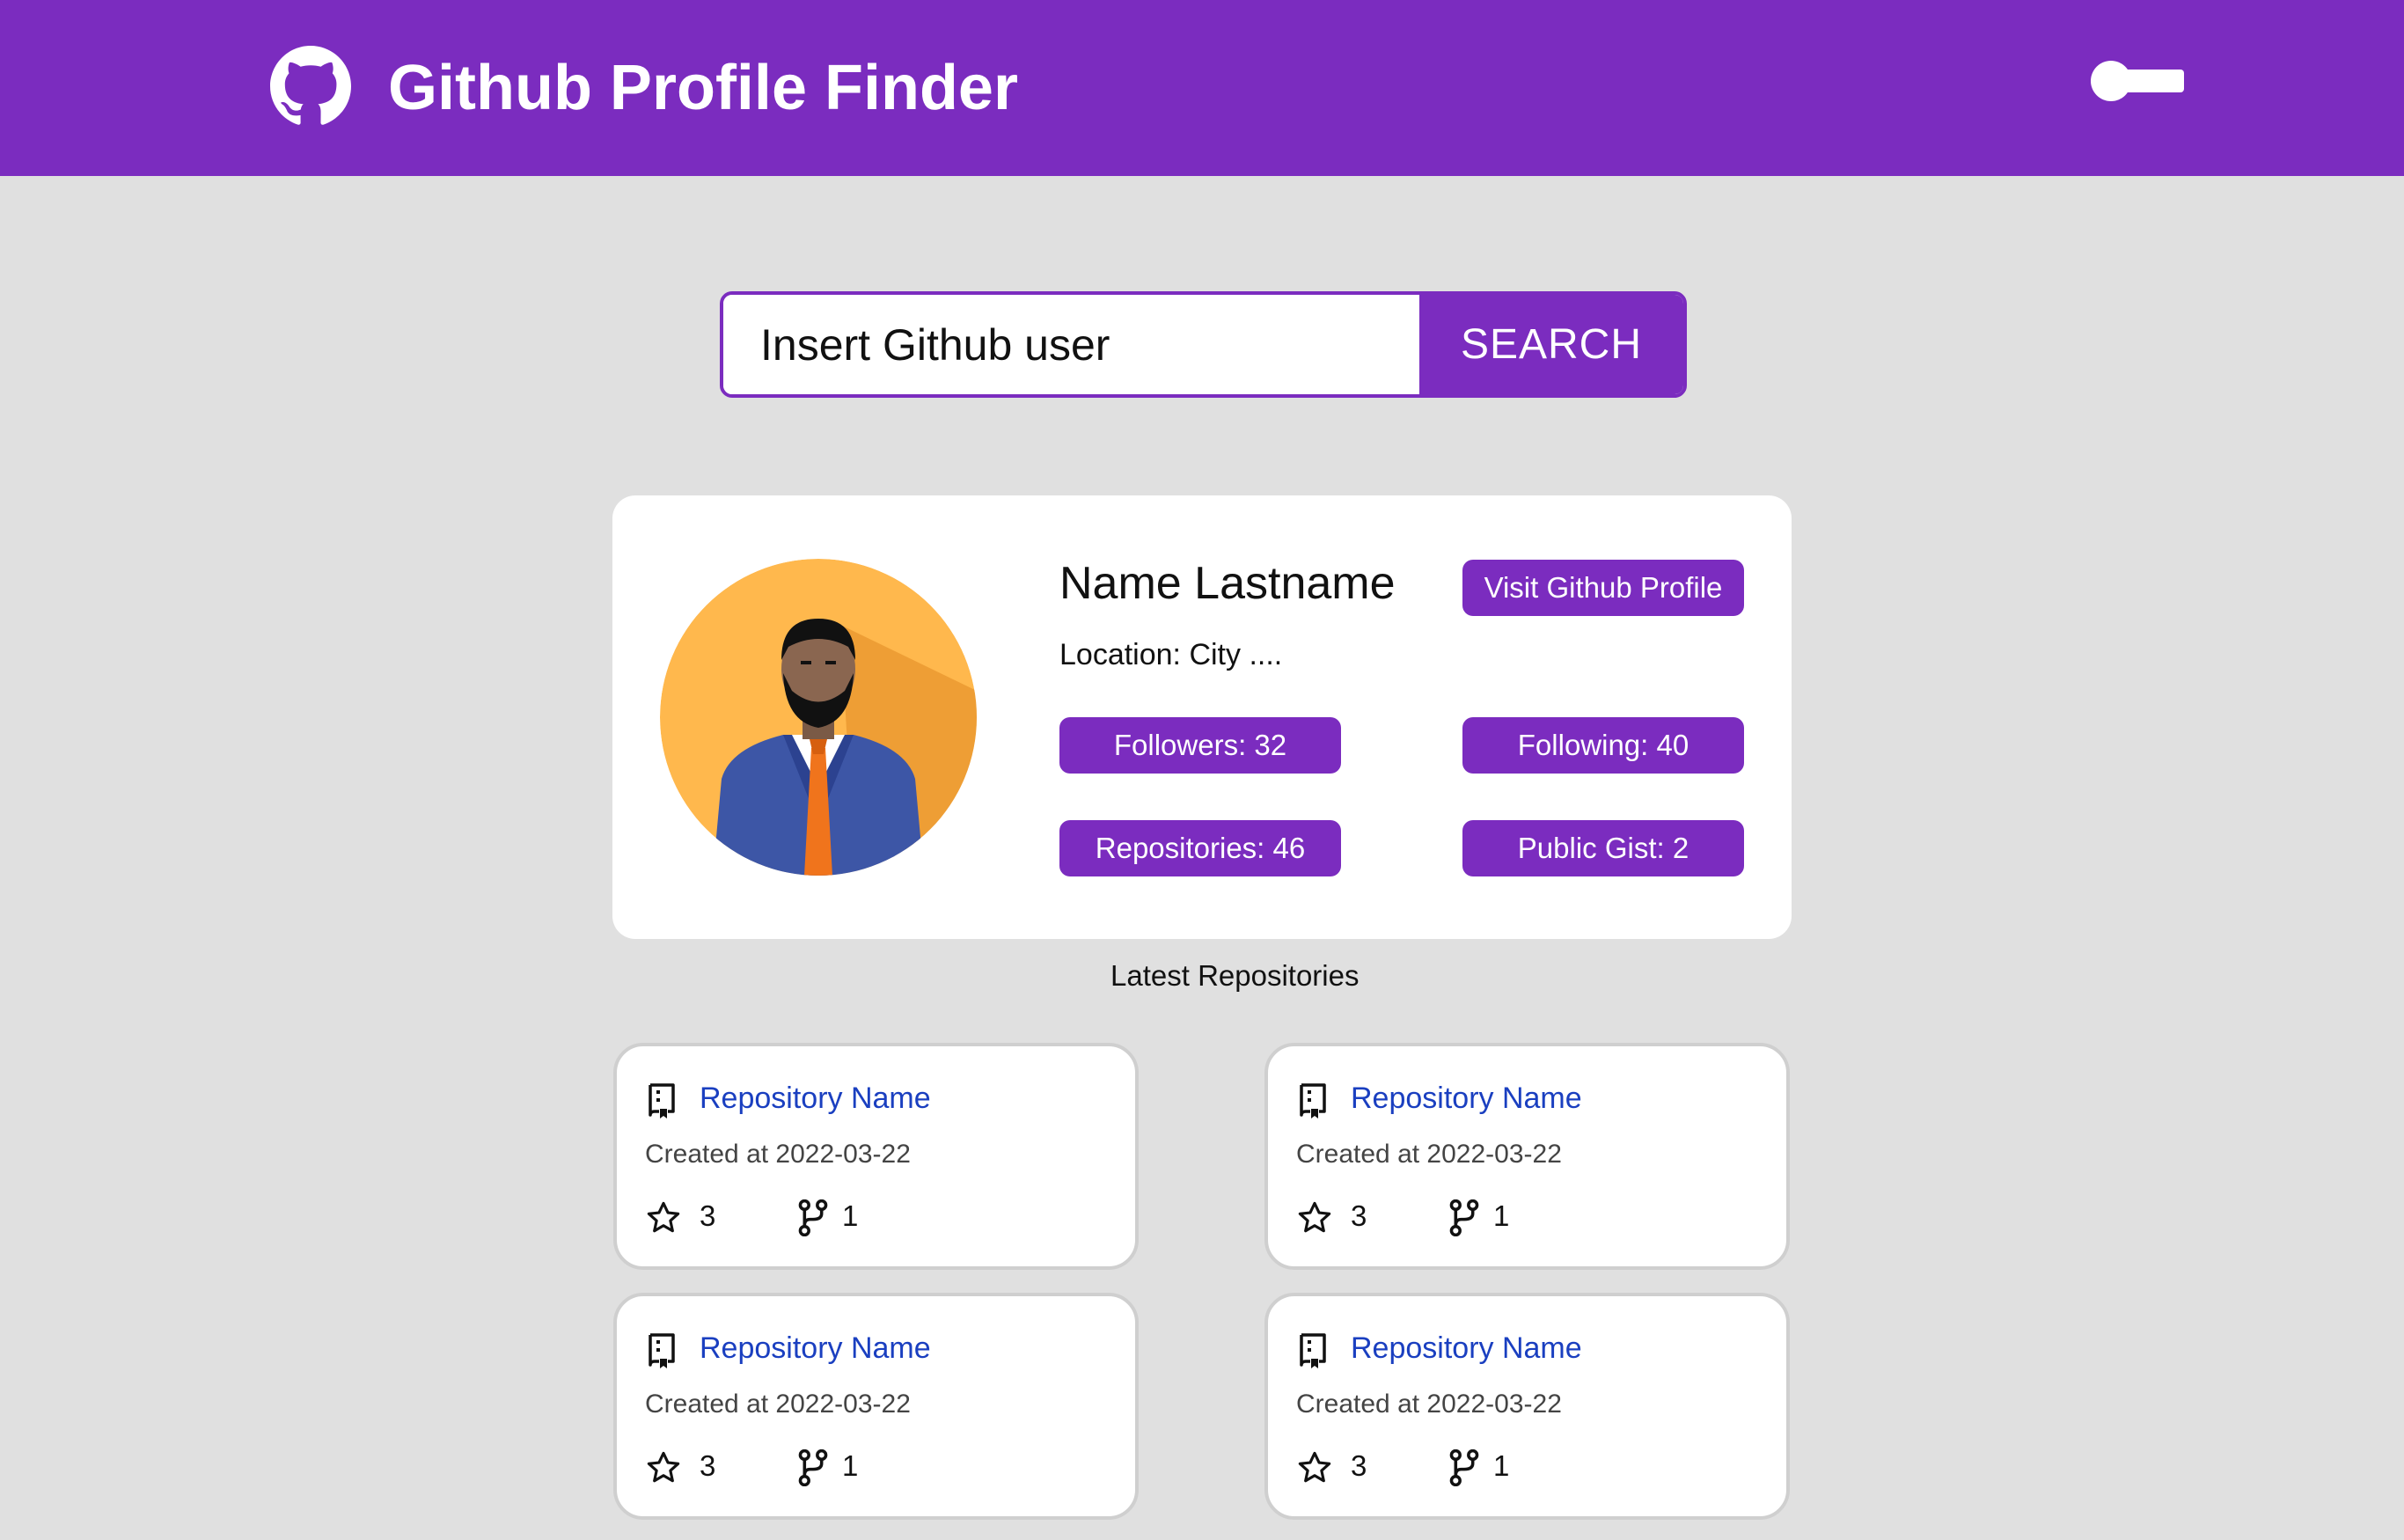  Describe the element at coordinates (819, 717) in the screenshot. I see `avatar` at that location.